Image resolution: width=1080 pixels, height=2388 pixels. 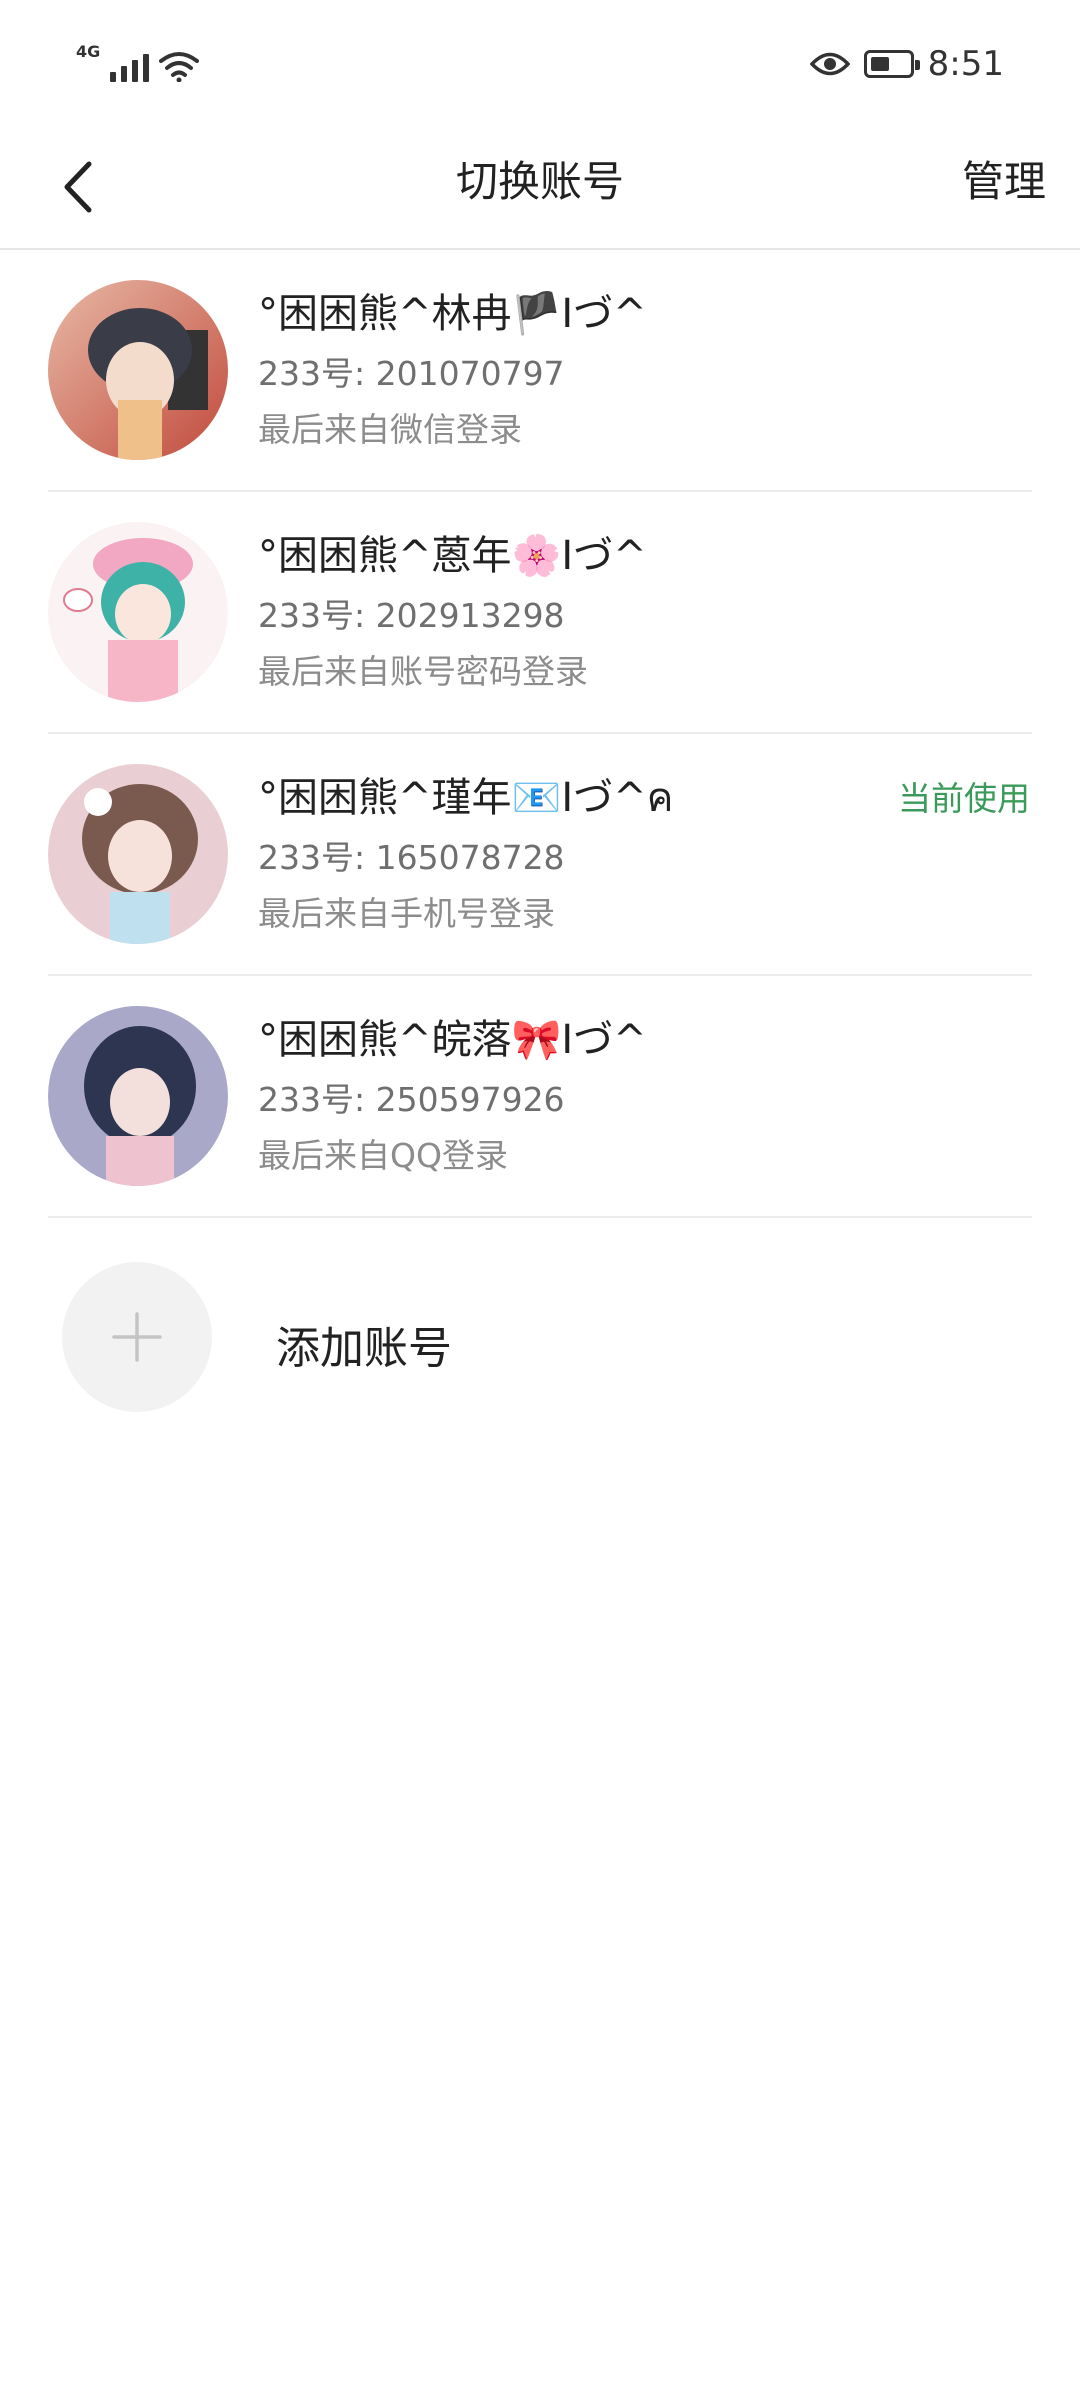 What do you see at coordinates (452, 1040) in the screenshot?
I see `account-name: °困困熊^皖落🎀Iづ^` at bounding box center [452, 1040].